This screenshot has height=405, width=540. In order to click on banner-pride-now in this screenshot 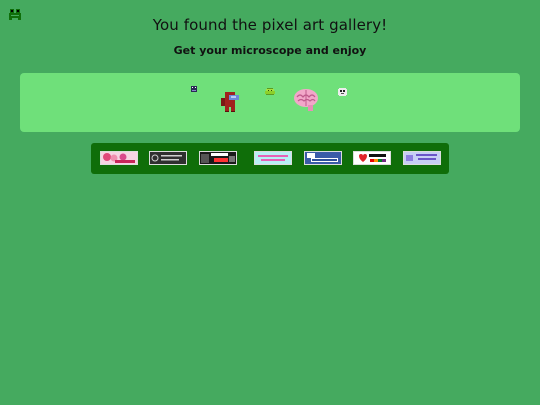, I will do `click(372, 158)`.